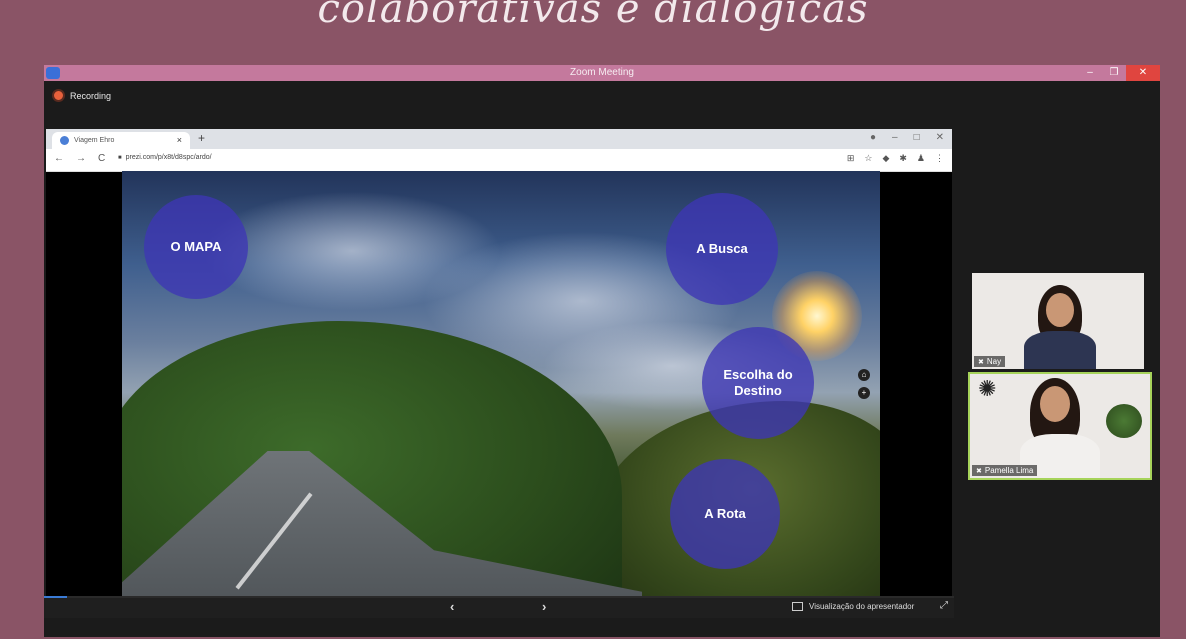 The height and width of the screenshot is (639, 1186). What do you see at coordinates (101, 158) in the screenshot?
I see `reload-button: C` at bounding box center [101, 158].